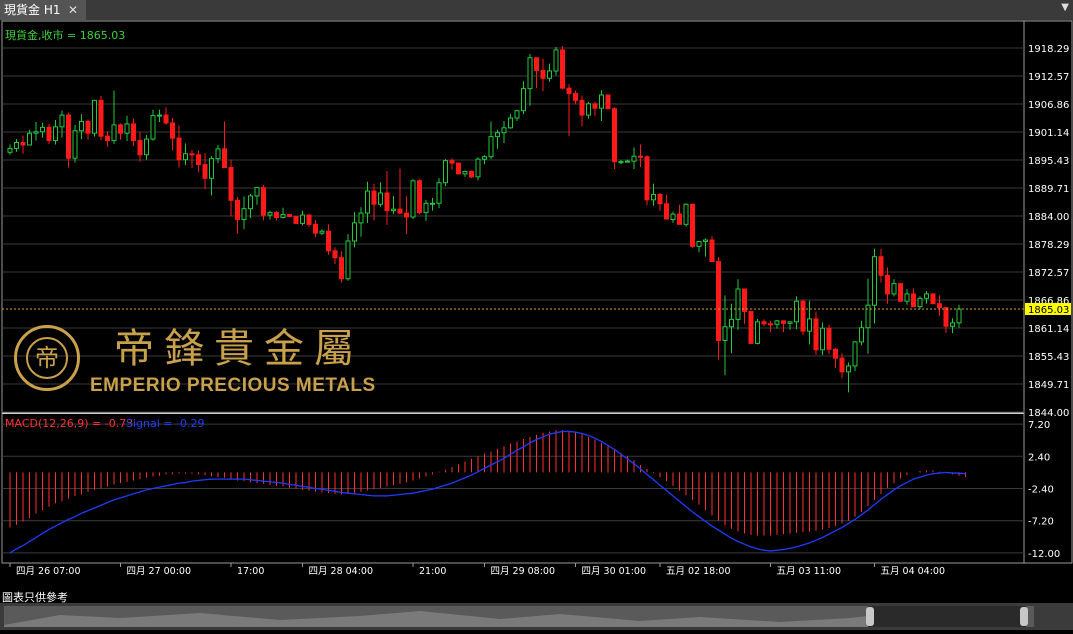 The image size is (1073, 634). I want to click on macd-tick-label: 7.20, so click(1039, 425).